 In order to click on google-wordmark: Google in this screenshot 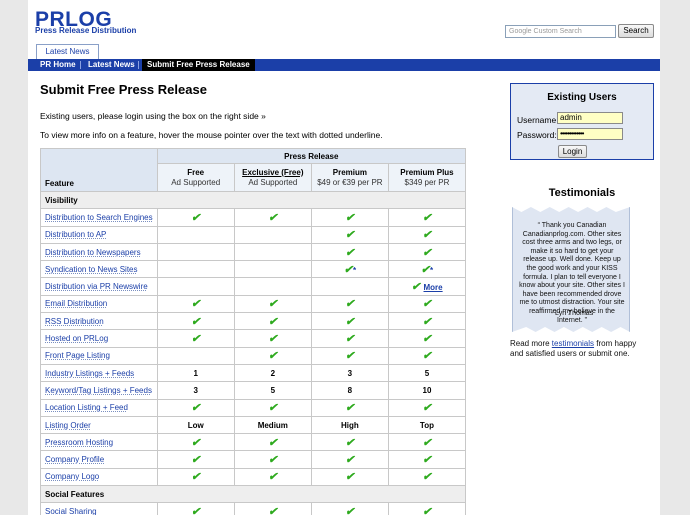, I will do `click(520, 31)`.